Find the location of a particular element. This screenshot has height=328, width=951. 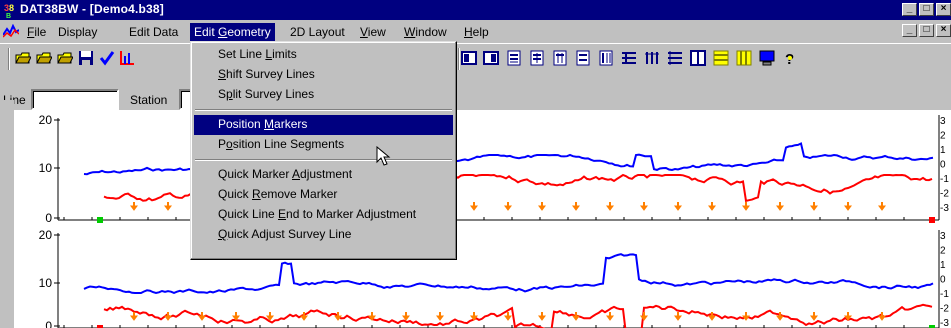

menu-position-markers: Position Markers is located at coordinates (323, 125).